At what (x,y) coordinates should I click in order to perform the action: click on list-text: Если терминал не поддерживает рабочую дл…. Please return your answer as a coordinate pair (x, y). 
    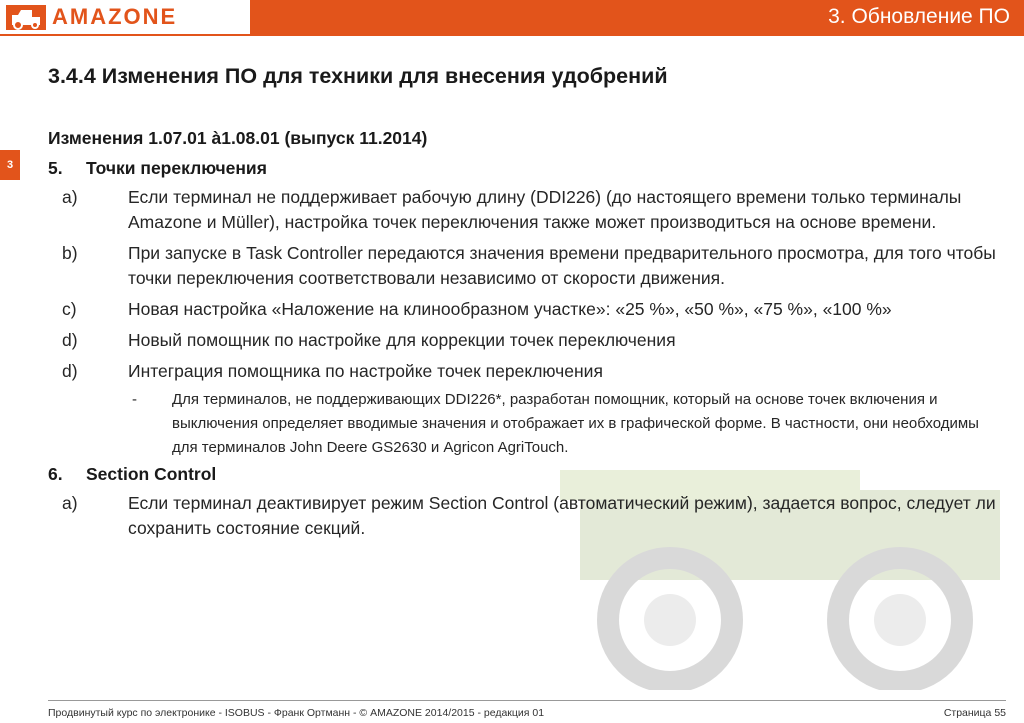
    Looking at the image, I should click on (545, 209).